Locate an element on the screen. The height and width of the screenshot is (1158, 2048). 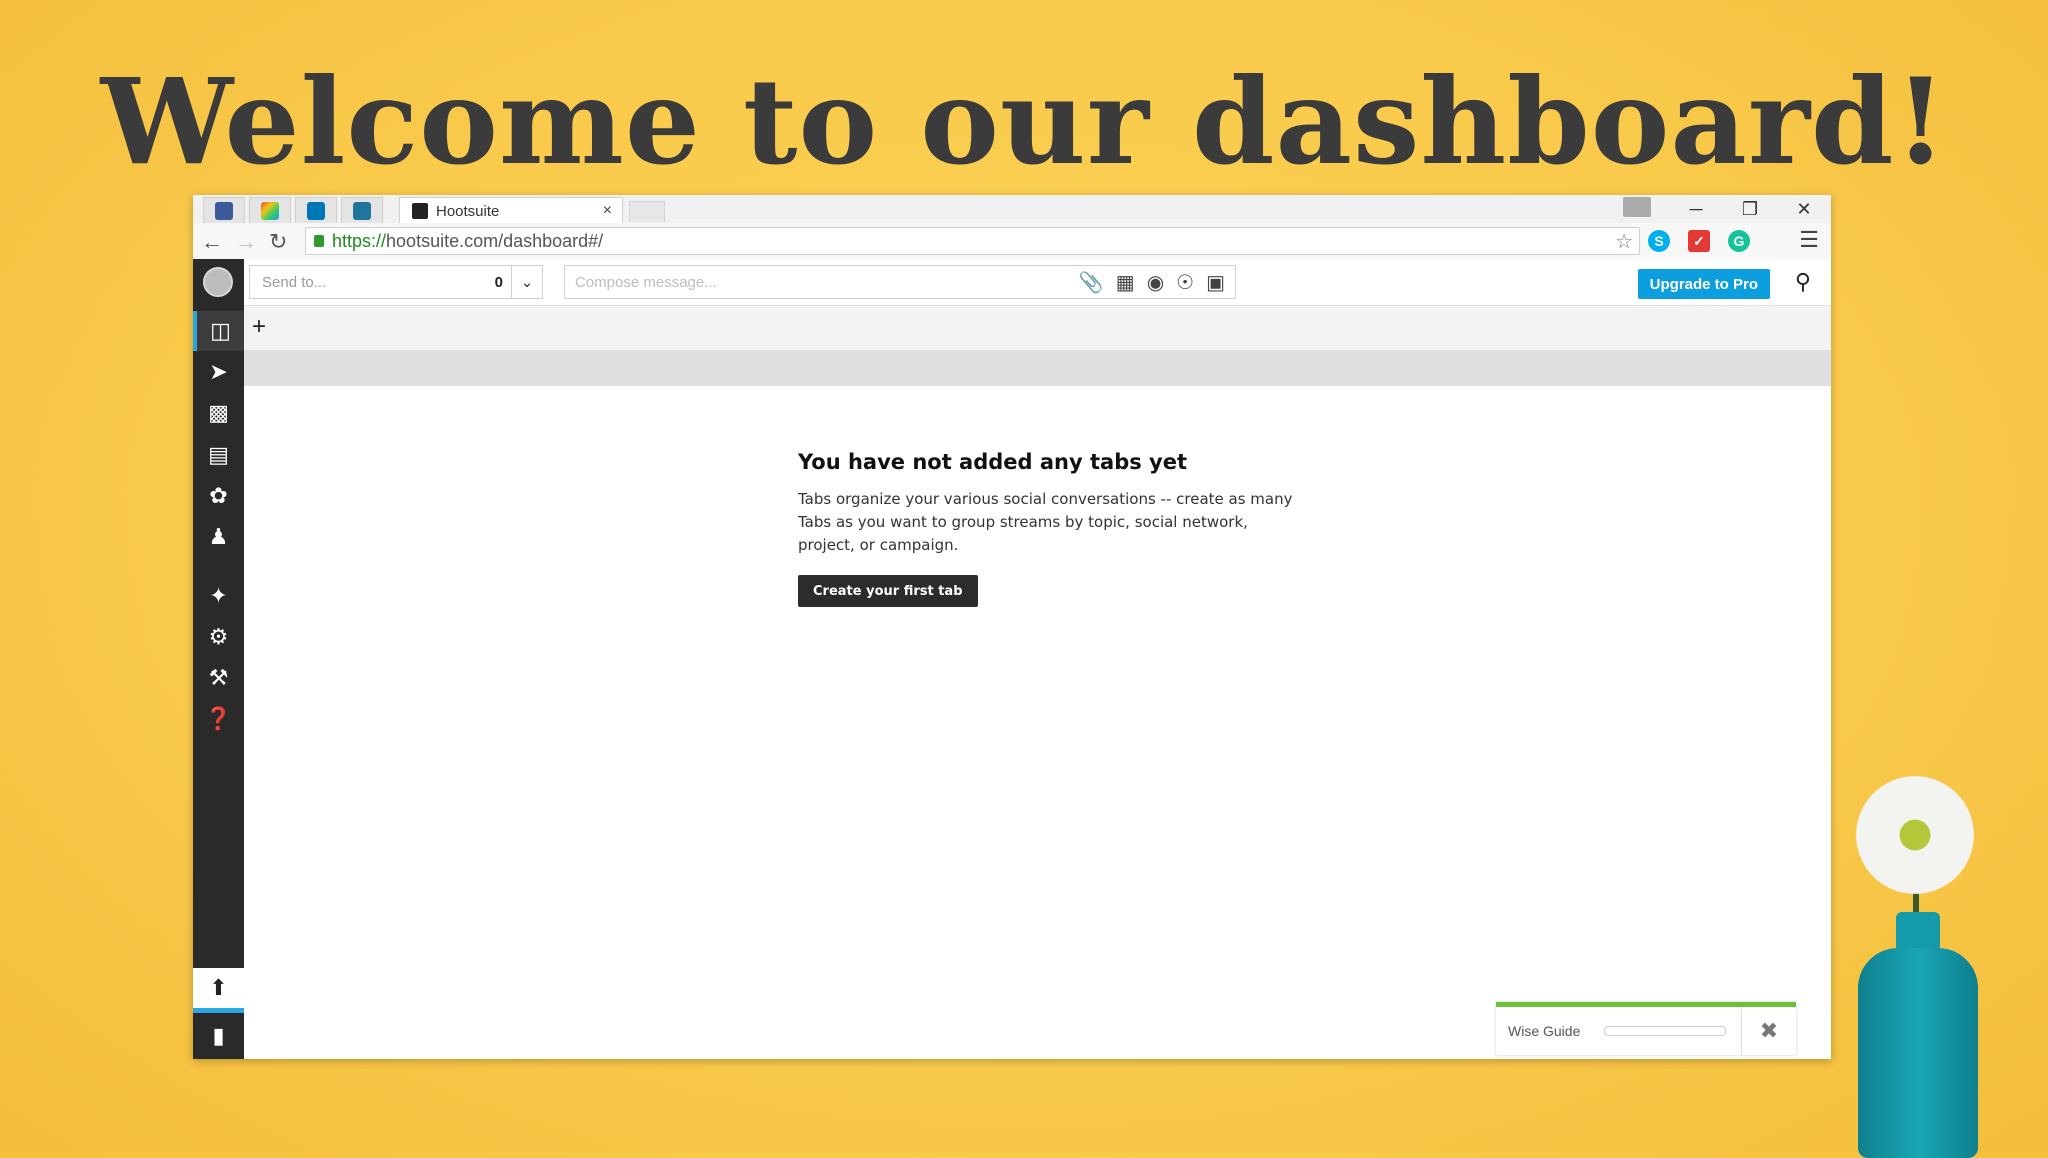
bookmark-star-icon: ☆ is located at coordinates (1624, 241).